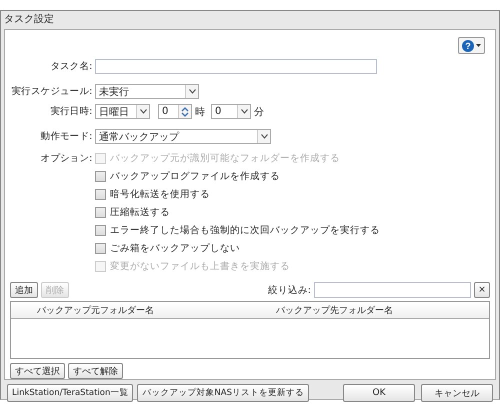 This screenshot has height=411, width=500. I want to click on option-checkbox: 暗号化転送を使用する, so click(152, 194).